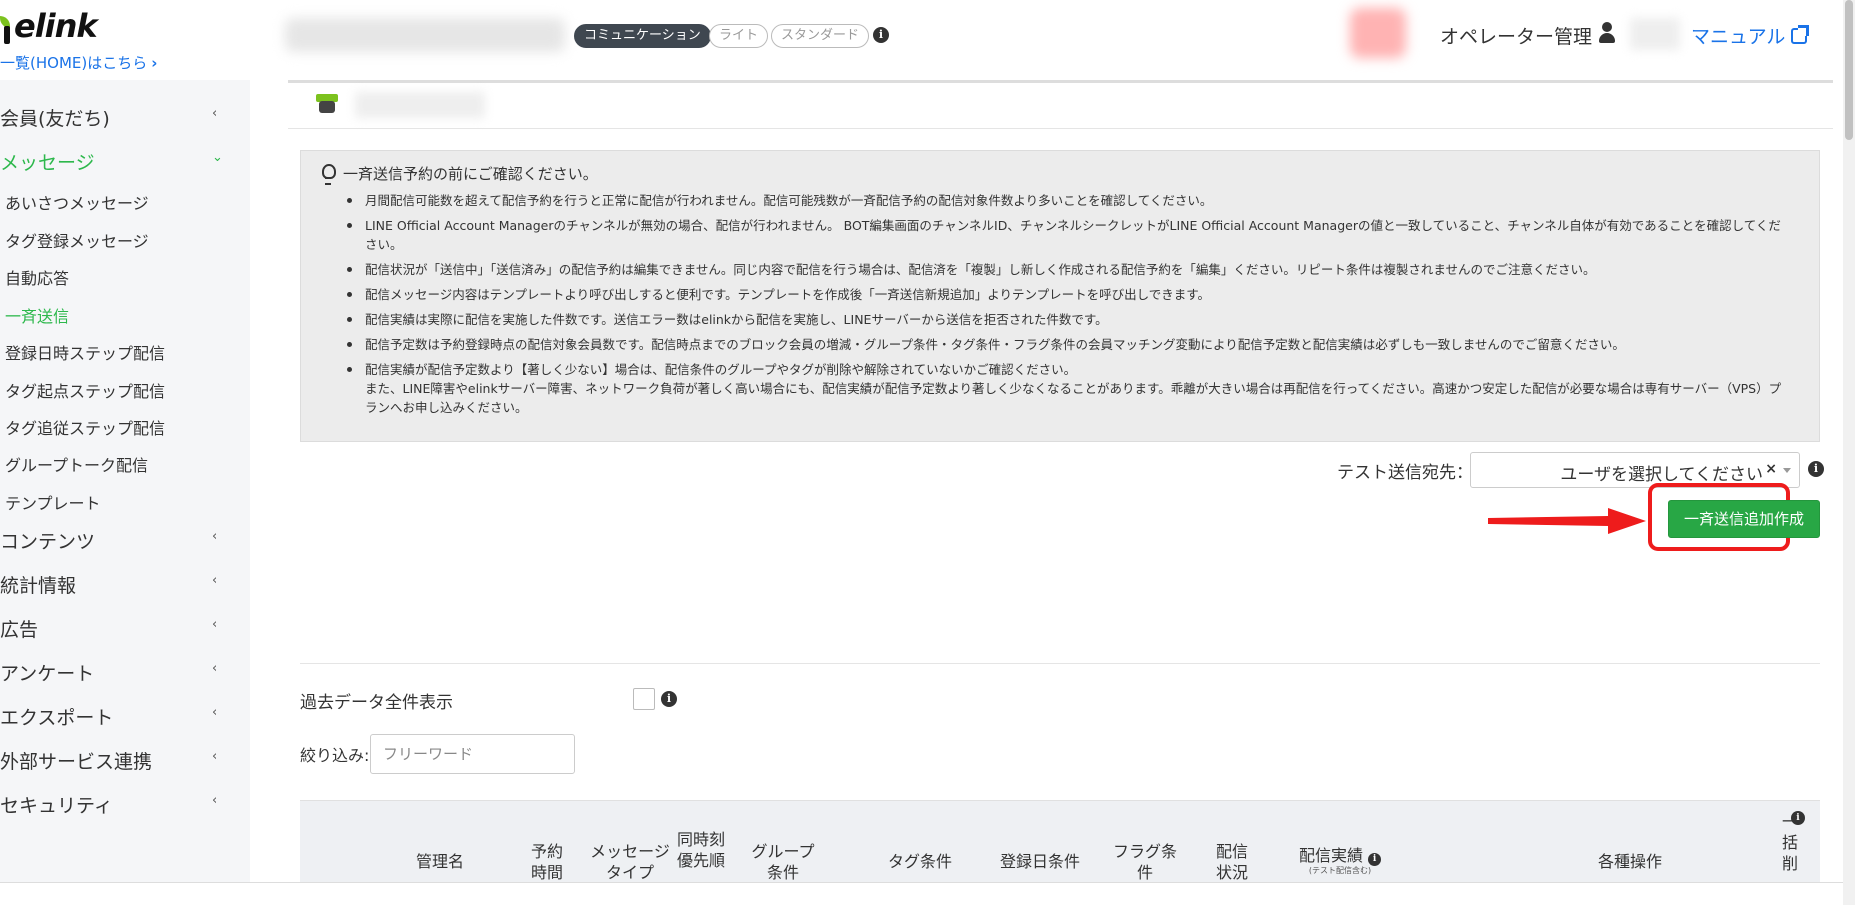 The image size is (1855, 905). I want to click on elink-logo: elink, so click(49, 26).